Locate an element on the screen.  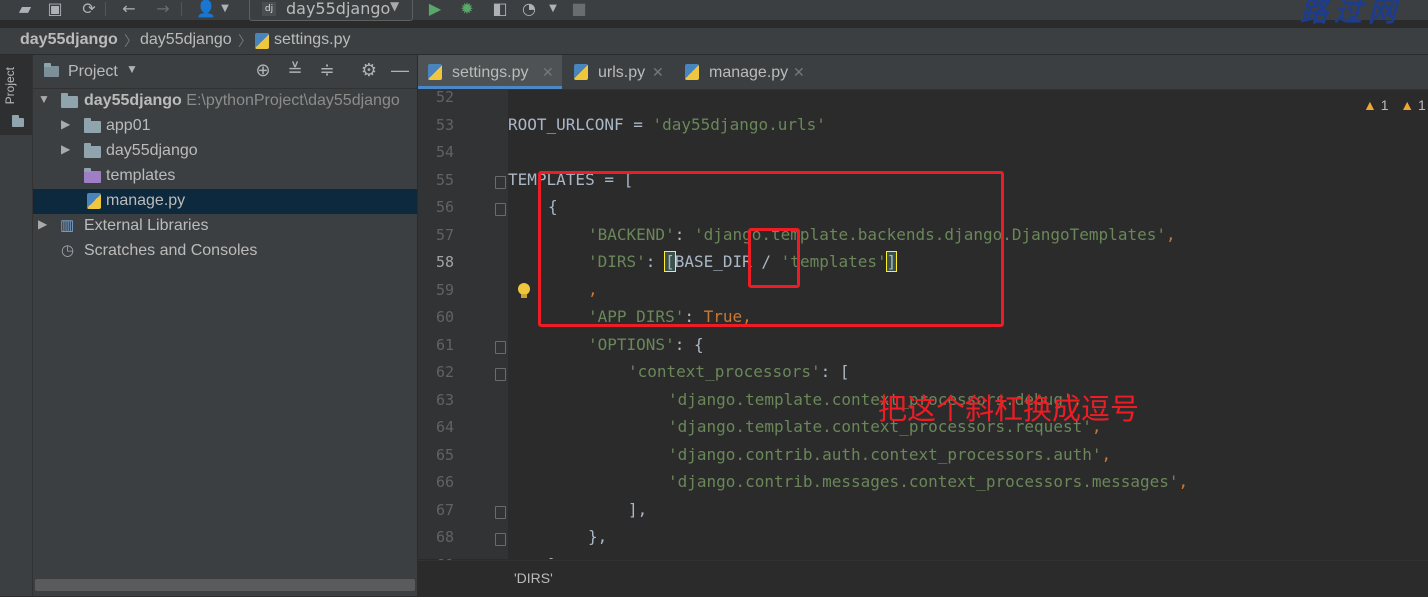
collapse-all-icon: ≑ is located at coordinates (327, 70).